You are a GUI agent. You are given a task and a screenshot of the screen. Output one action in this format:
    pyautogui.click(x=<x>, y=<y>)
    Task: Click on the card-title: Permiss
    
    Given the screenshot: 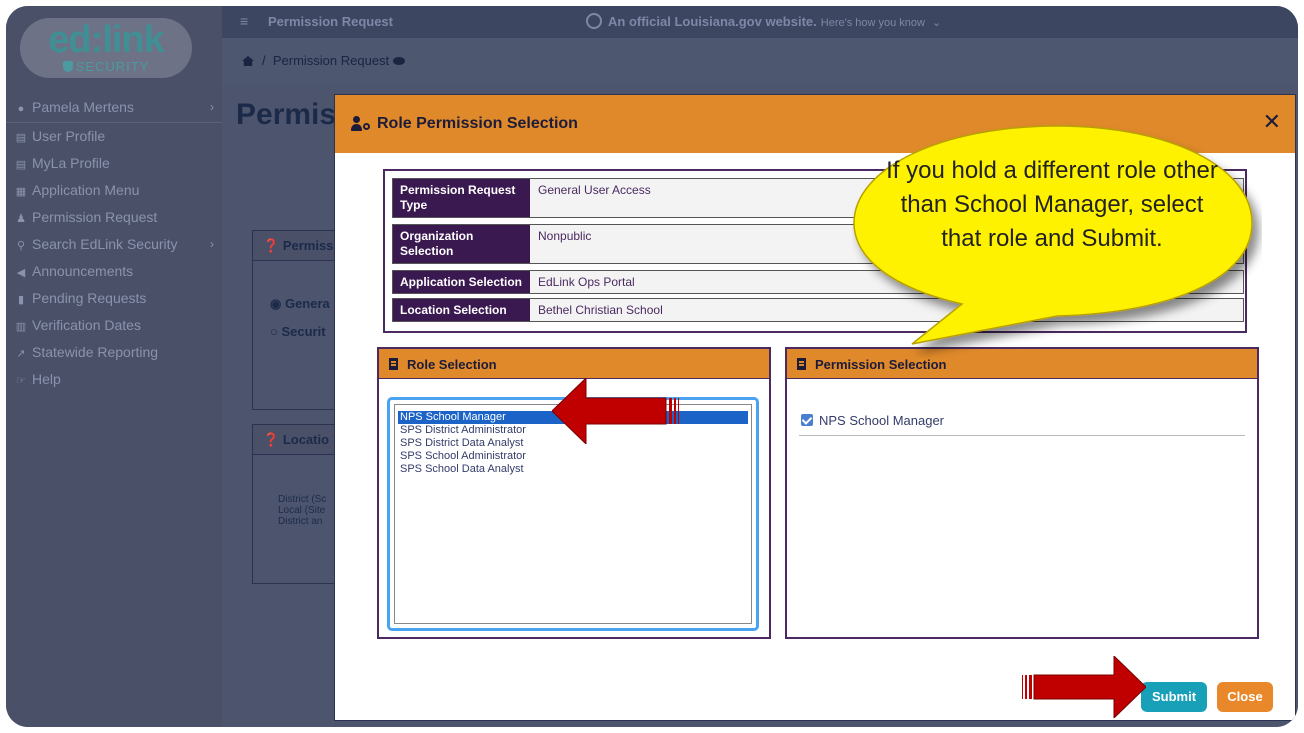 What is the action you would take?
    pyautogui.click(x=308, y=245)
    